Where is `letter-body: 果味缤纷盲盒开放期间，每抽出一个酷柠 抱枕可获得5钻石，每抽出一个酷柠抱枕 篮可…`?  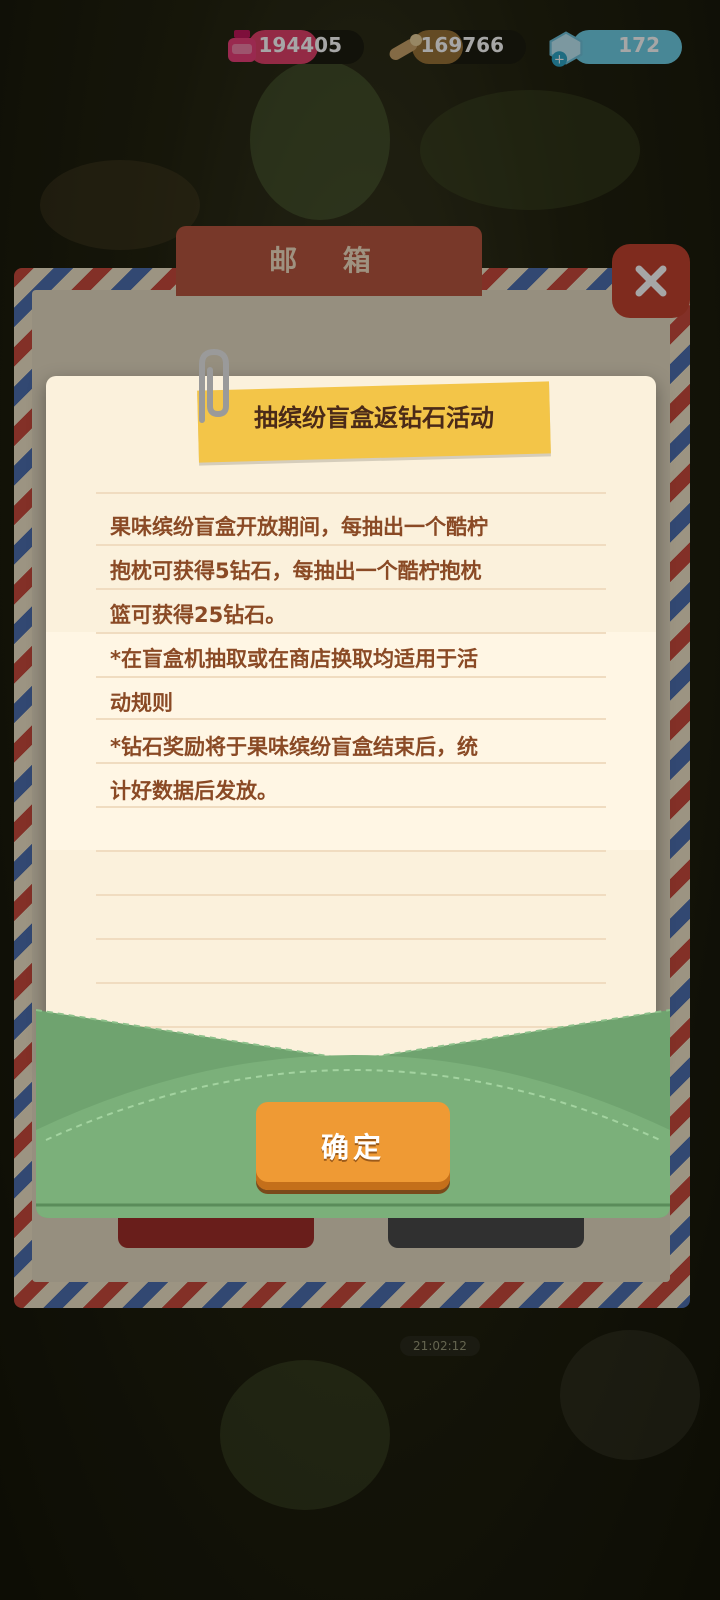
letter-body: 果味缤纷盲盒开放期间，每抽出一个酷柠 抱枕可获得5钻石，每抽出一个酷柠抱枕 篮可… is located at coordinates (299, 659).